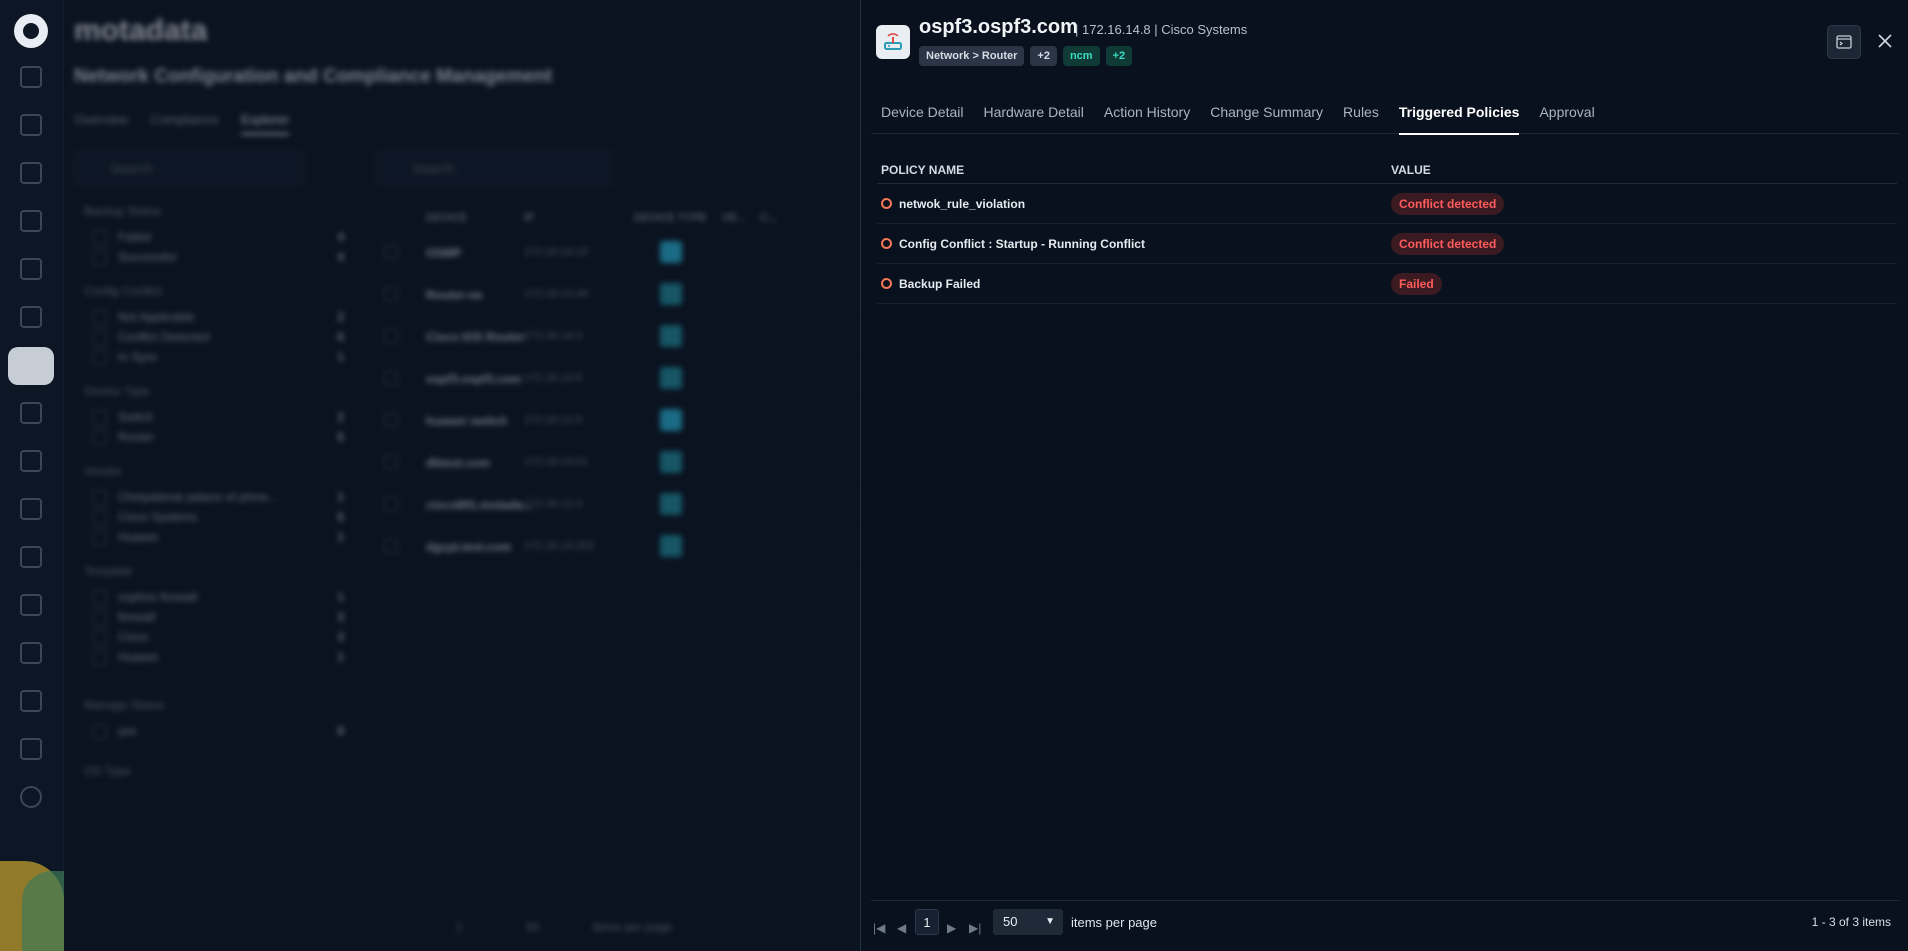 The height and width of the screenshot is (951, 1908). Describe the element at coordinates (31, 77) in the screenshot. I see `dashboard-icon` at that location.